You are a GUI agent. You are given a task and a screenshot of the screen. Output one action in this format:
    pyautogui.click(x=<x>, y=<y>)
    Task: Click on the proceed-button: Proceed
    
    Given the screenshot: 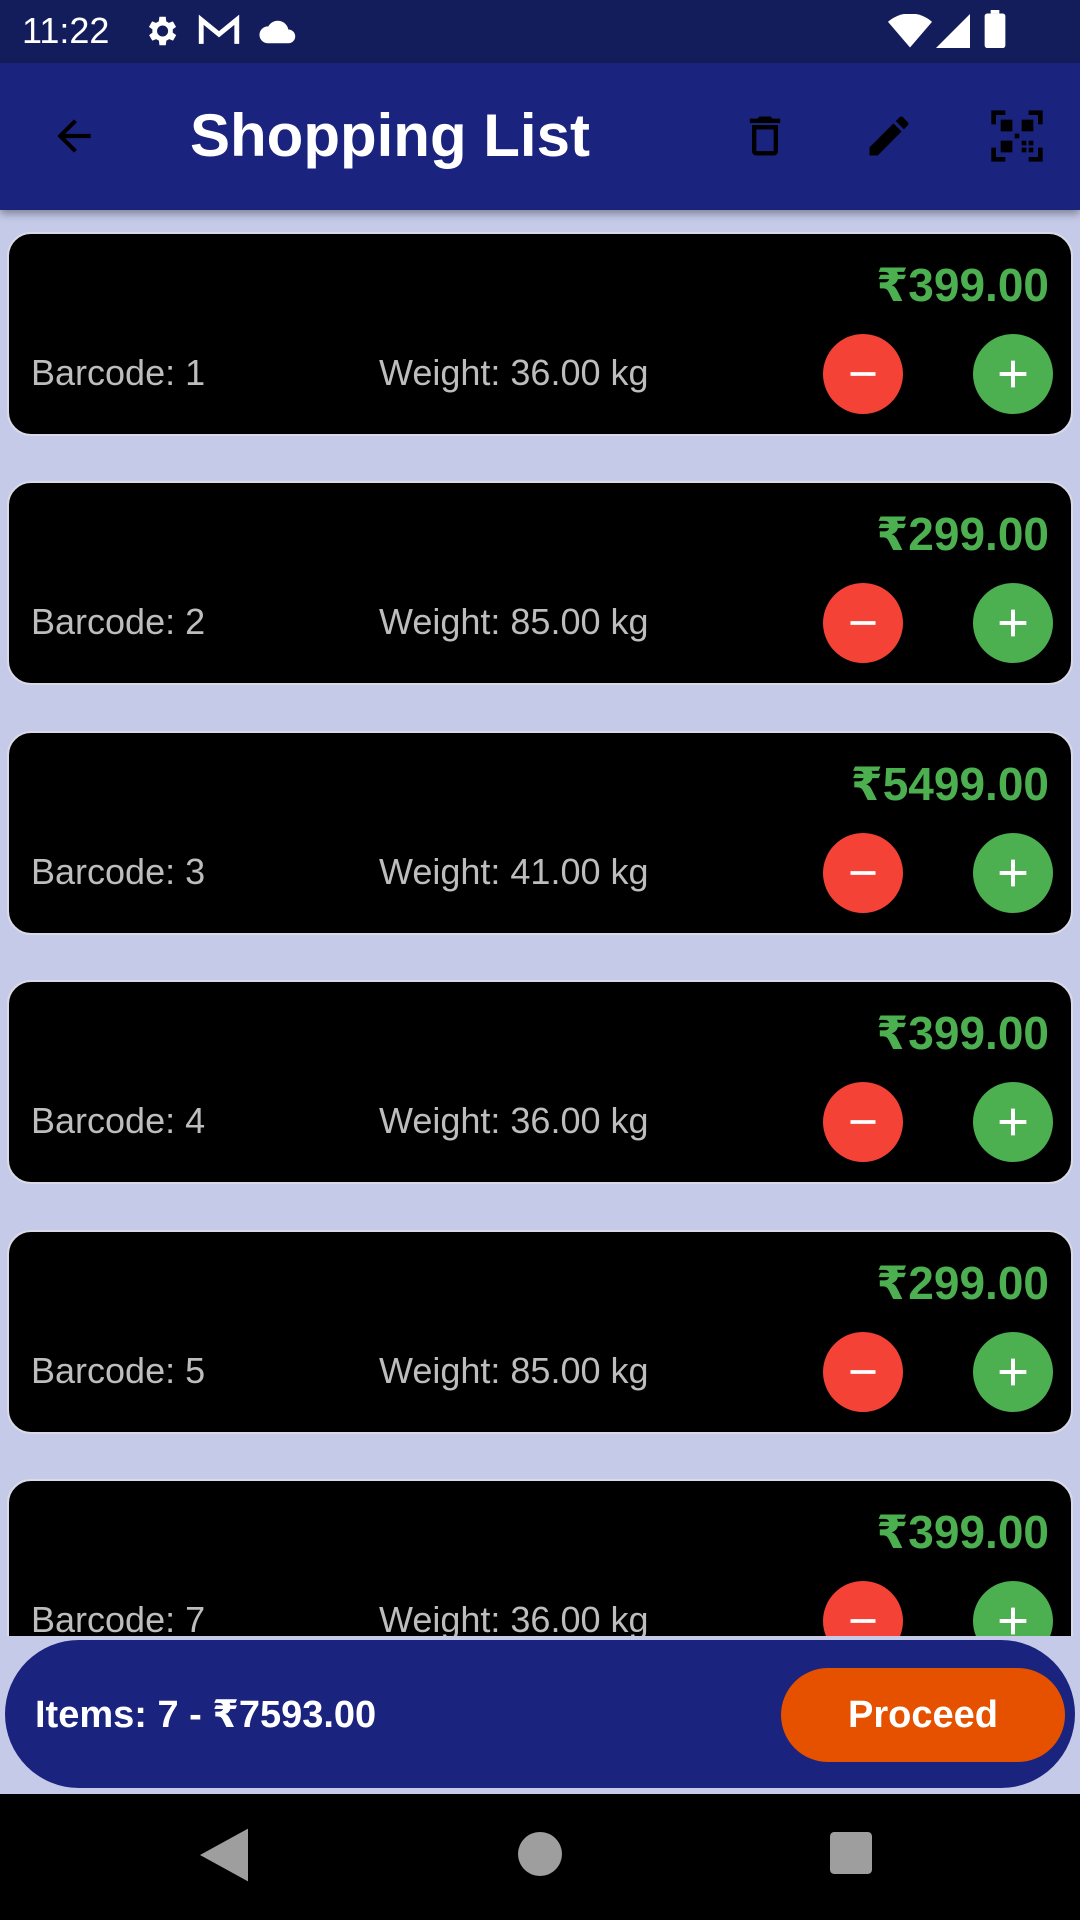 What is the action you would take?
    pyautogui.click(x=923, y=1715)
    